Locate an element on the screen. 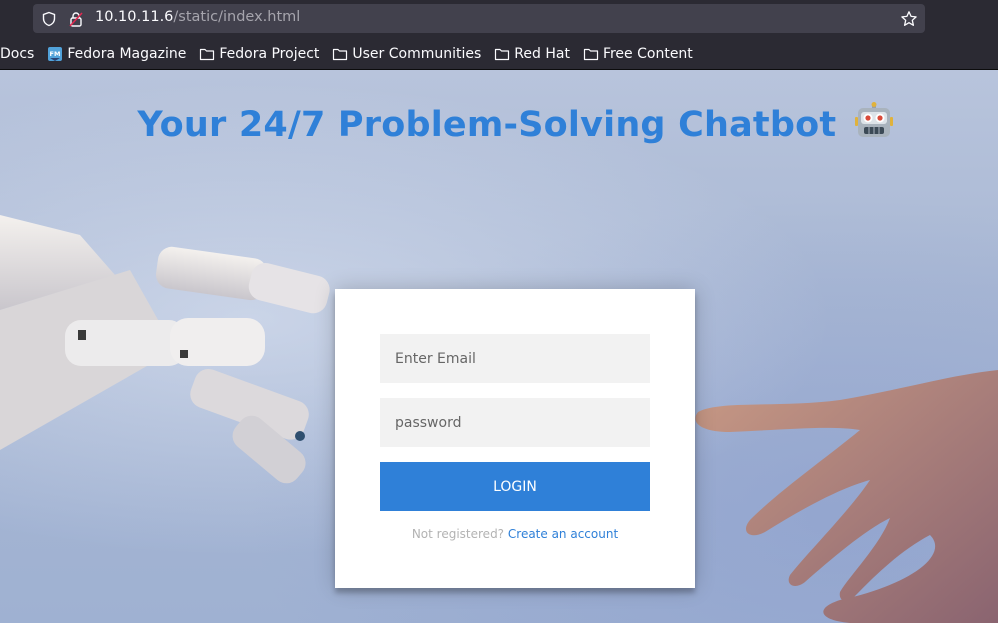 This screenshot has height=623, width=998. bookmark-label: Red Hat is located at coordinates (542, 54).